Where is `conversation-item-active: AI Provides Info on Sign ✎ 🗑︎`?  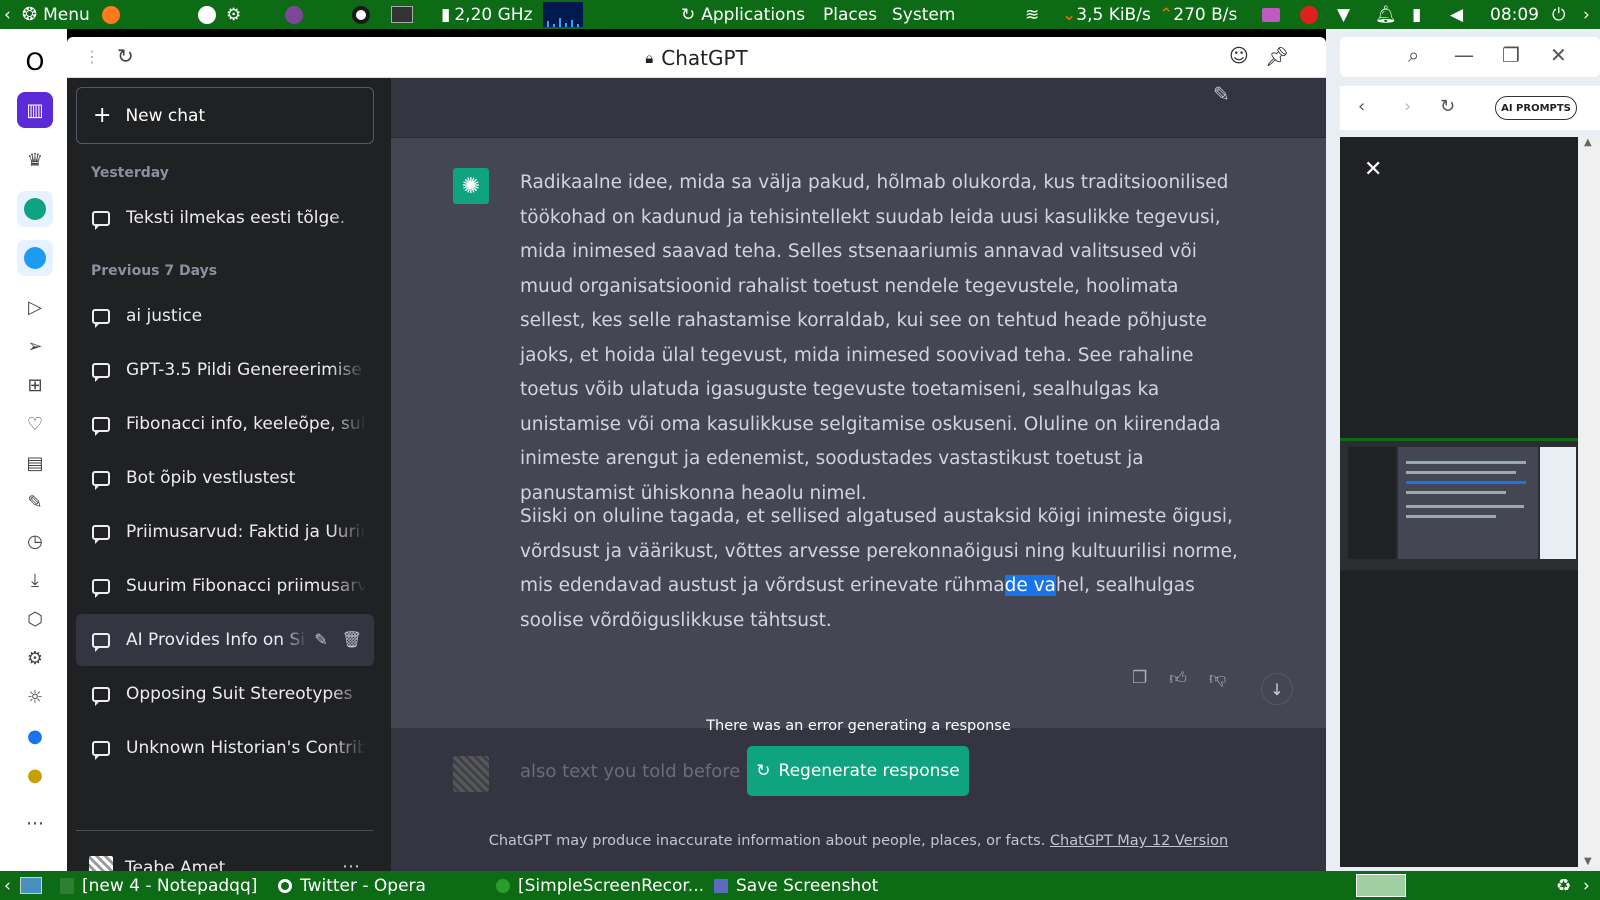 conversation-item-active: AI Provides Info on Sign ✎ 🗑︎ is located at coordinates (225, 640).